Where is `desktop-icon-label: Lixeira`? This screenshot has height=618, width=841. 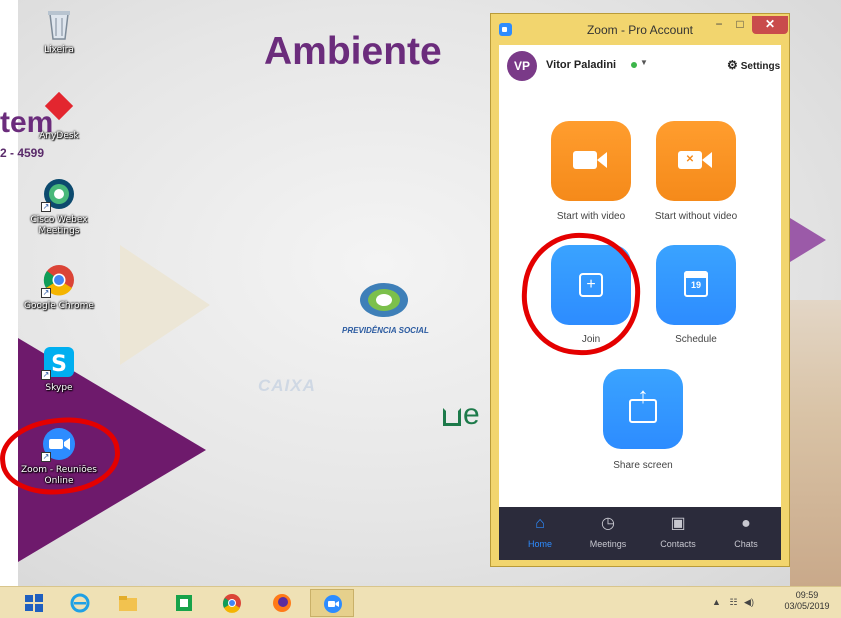 desktop-icon-label: Lixeira is located at coordinates (59, 50).